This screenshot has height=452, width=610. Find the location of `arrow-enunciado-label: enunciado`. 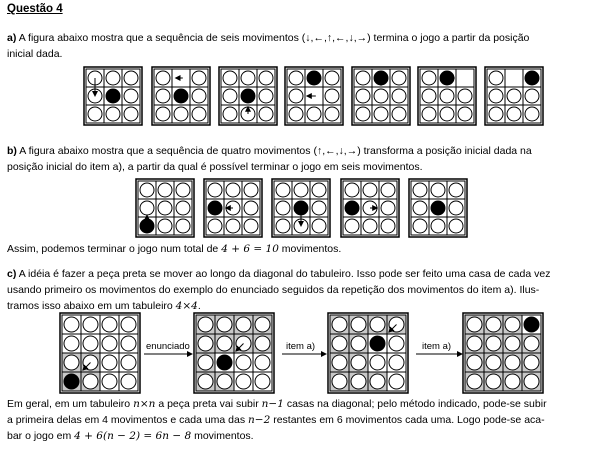

arrow-enunciado-label: enunciado is located at coordinates (168, 346).